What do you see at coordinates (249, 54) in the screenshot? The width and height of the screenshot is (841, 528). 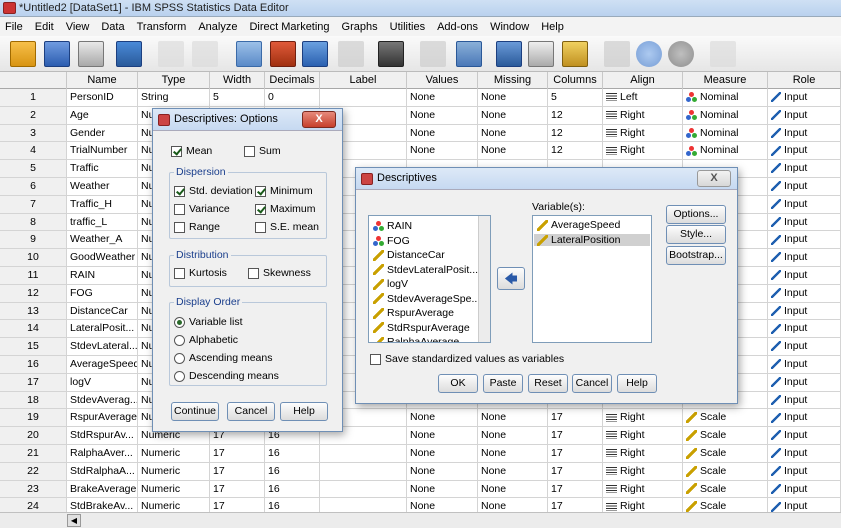 I see `goto-case-icon` at bounding box center [249, 54].